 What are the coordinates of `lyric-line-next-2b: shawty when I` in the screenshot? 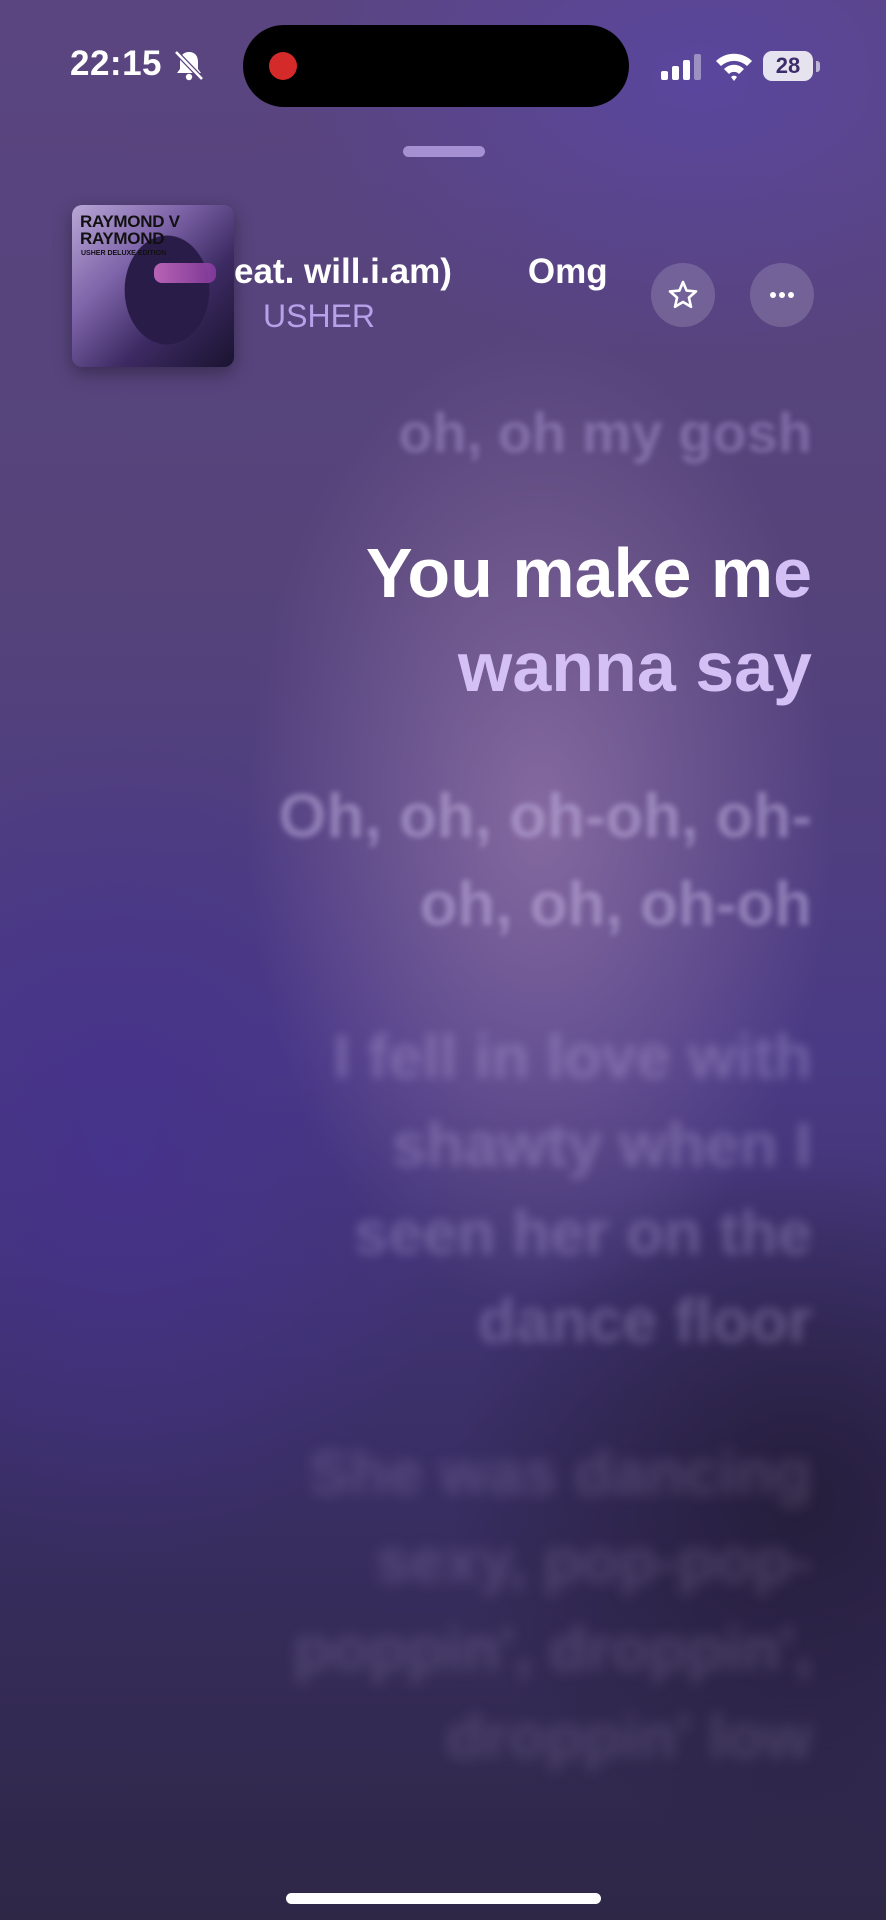 It's located at (602, 1145).